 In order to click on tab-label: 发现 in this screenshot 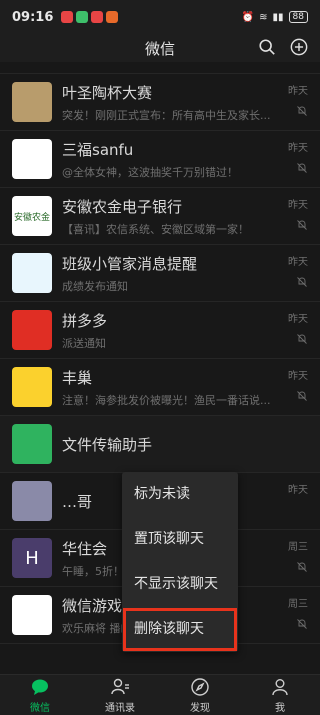, I will do `click(200, 708)`.